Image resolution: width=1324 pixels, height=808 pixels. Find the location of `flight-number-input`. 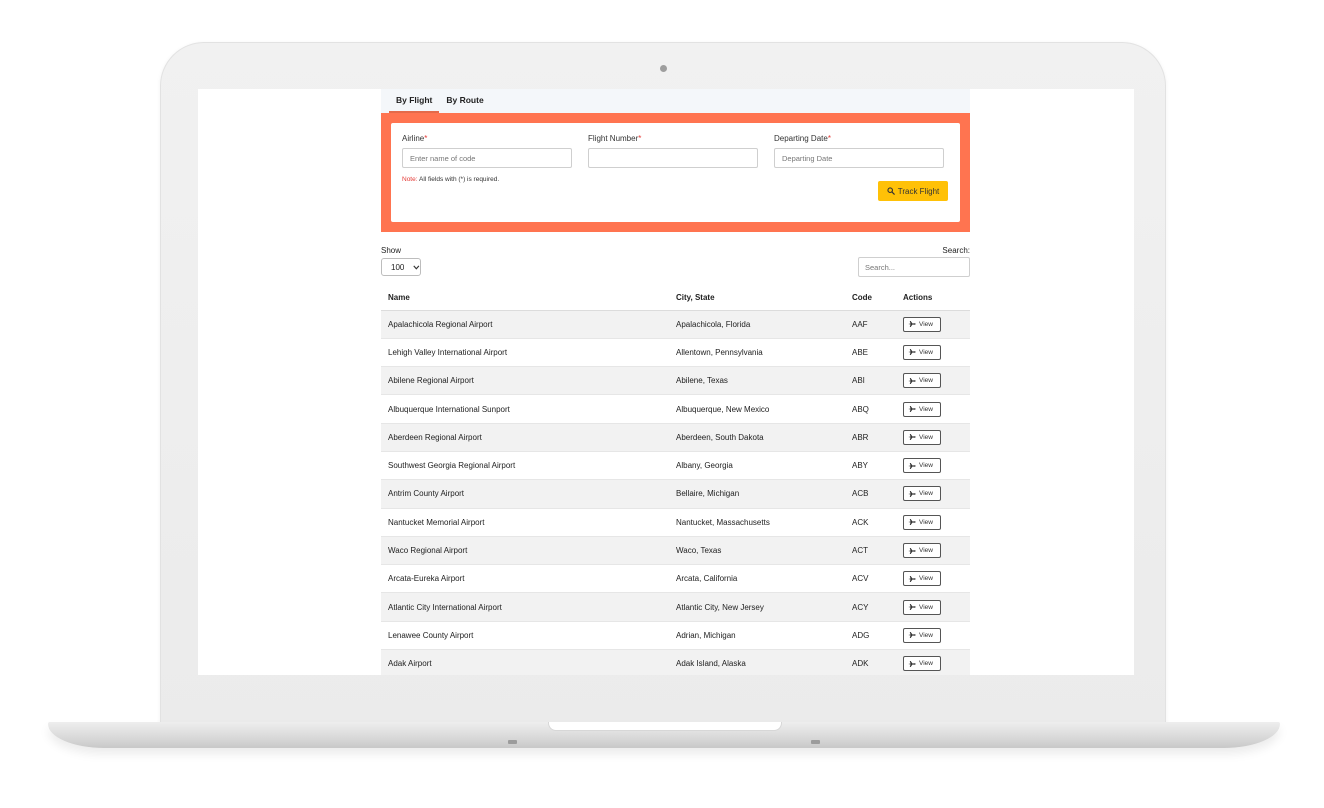

flight-number-input is located at coordinates (673, 158).